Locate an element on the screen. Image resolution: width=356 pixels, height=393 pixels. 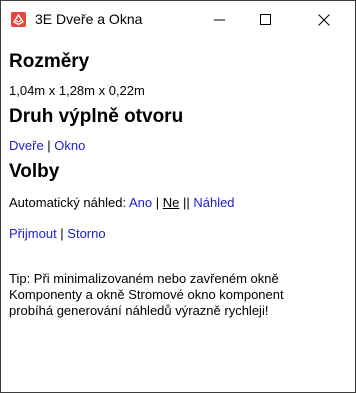
sketchup-app-icon is located at coordinates (18, 19).